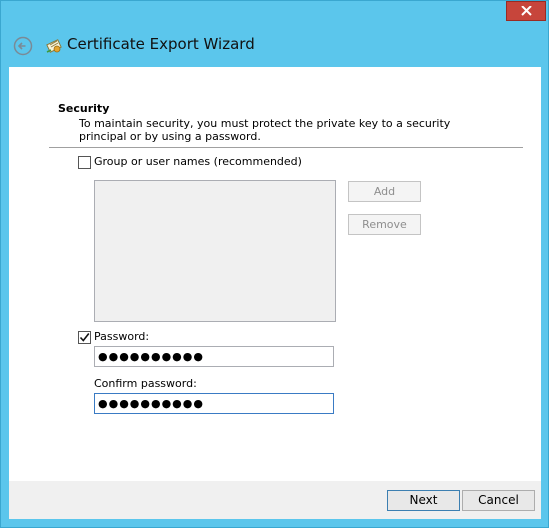 This screenshot has height=528, width=549. I want to click on group-checkbox, so click(84, 162).